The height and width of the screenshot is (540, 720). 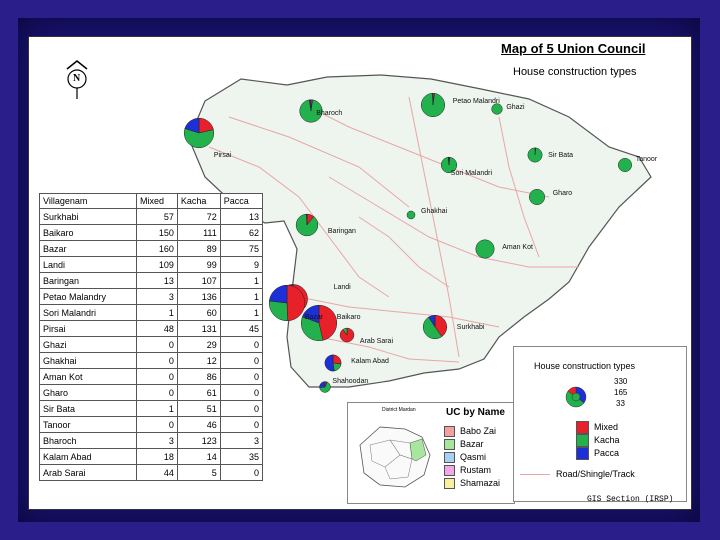 I want to click on place-label: Gharo, so click(x=562, y=193).